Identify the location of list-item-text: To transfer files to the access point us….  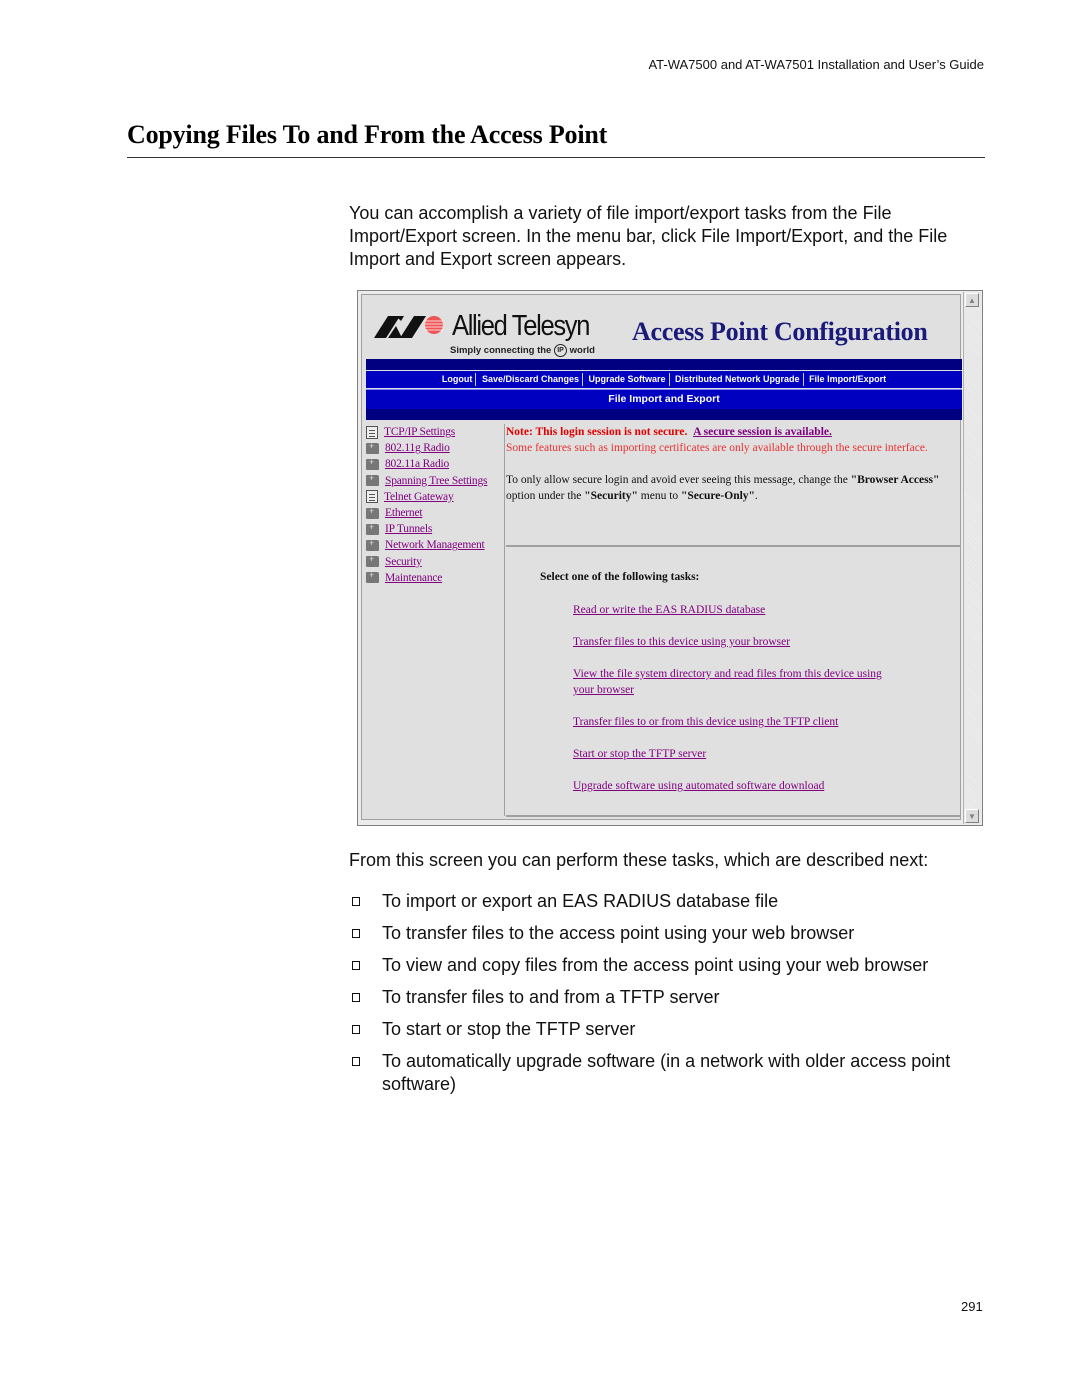
(618, 933).